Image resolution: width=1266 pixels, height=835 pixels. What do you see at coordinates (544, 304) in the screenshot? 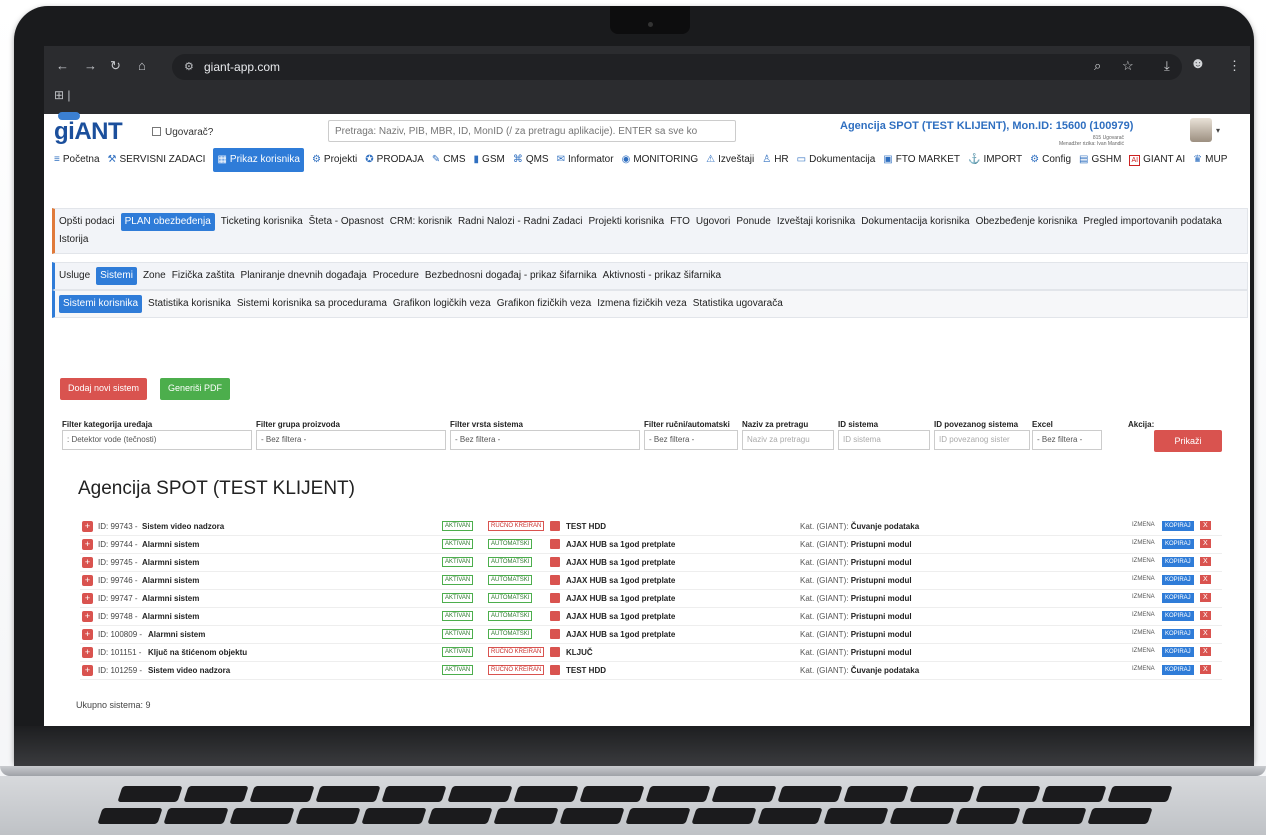
I see `tab-grafikon-fizic-kih-veza: Grafikon fizičkih veza` at bounding box center [544, 304].